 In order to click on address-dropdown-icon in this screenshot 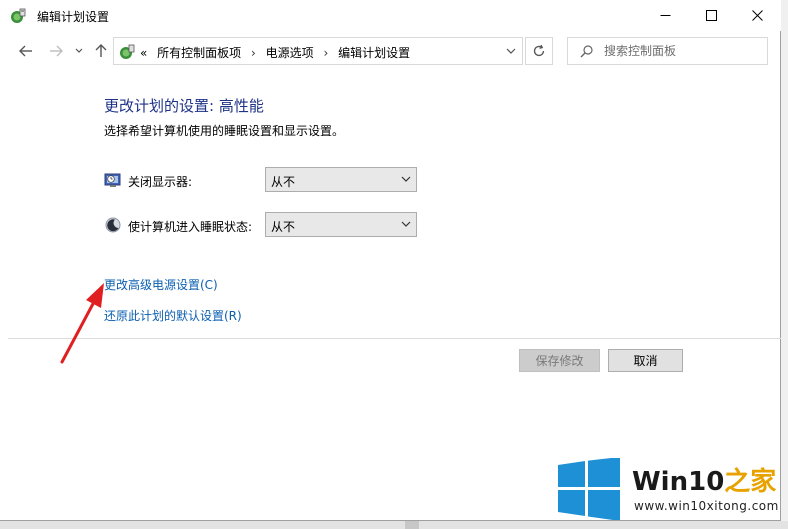, I will do `click(511, 51)`.